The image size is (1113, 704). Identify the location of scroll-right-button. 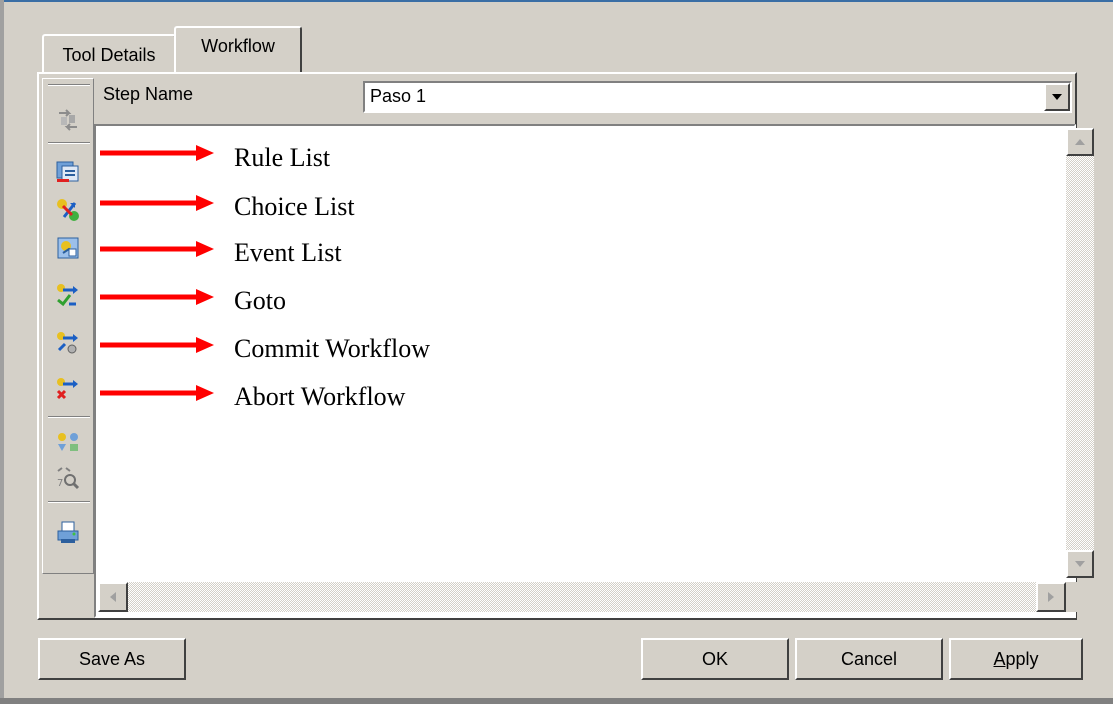
(1051, 597).